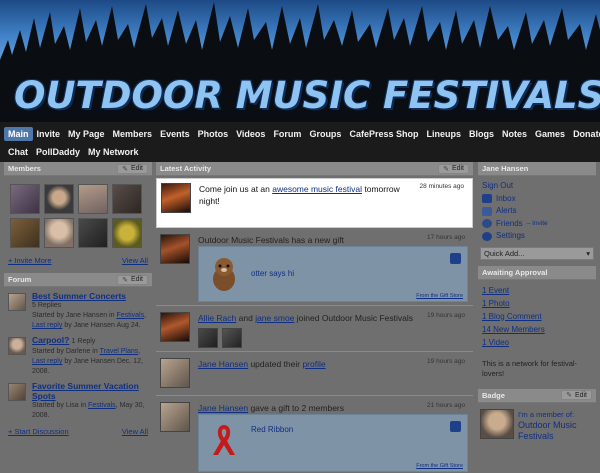  I want to click on friends-link: Friends, so click(509, 224).